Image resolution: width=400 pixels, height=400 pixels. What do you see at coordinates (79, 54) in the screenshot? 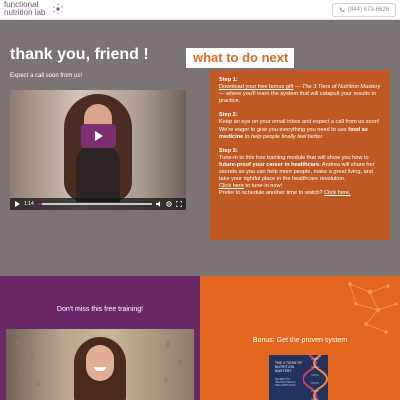
I see `page-title: thank you, friend !` at bounding box center [79, 54].